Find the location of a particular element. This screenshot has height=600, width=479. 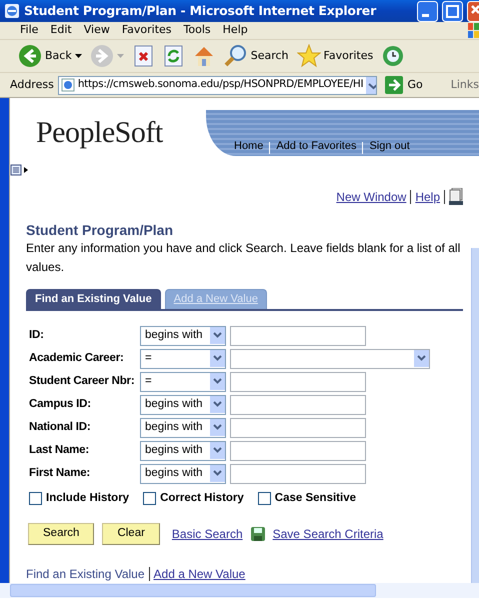

go-button: Go is located at coordinates (404, 85).